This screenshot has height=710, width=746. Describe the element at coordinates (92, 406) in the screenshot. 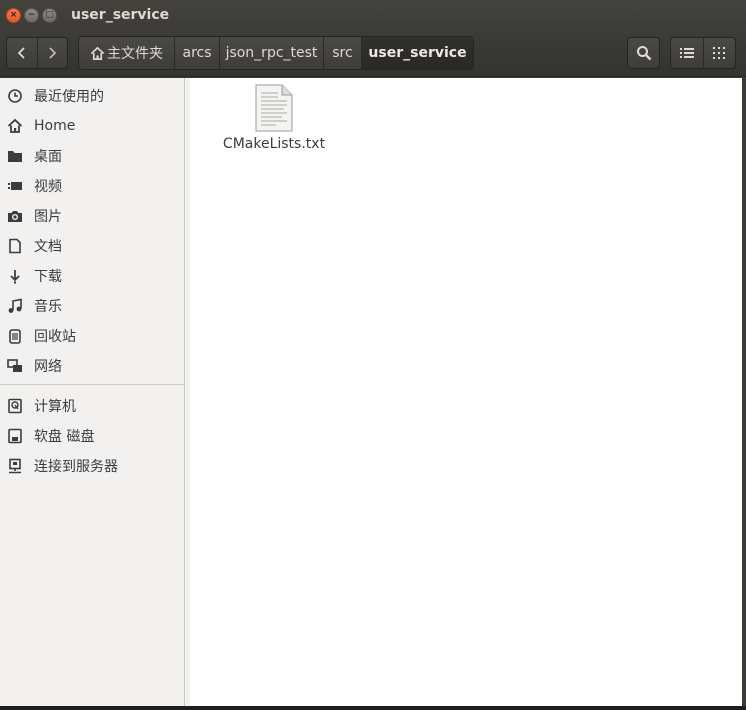

I see `sidebar-item-computer: 计算机` at that location.